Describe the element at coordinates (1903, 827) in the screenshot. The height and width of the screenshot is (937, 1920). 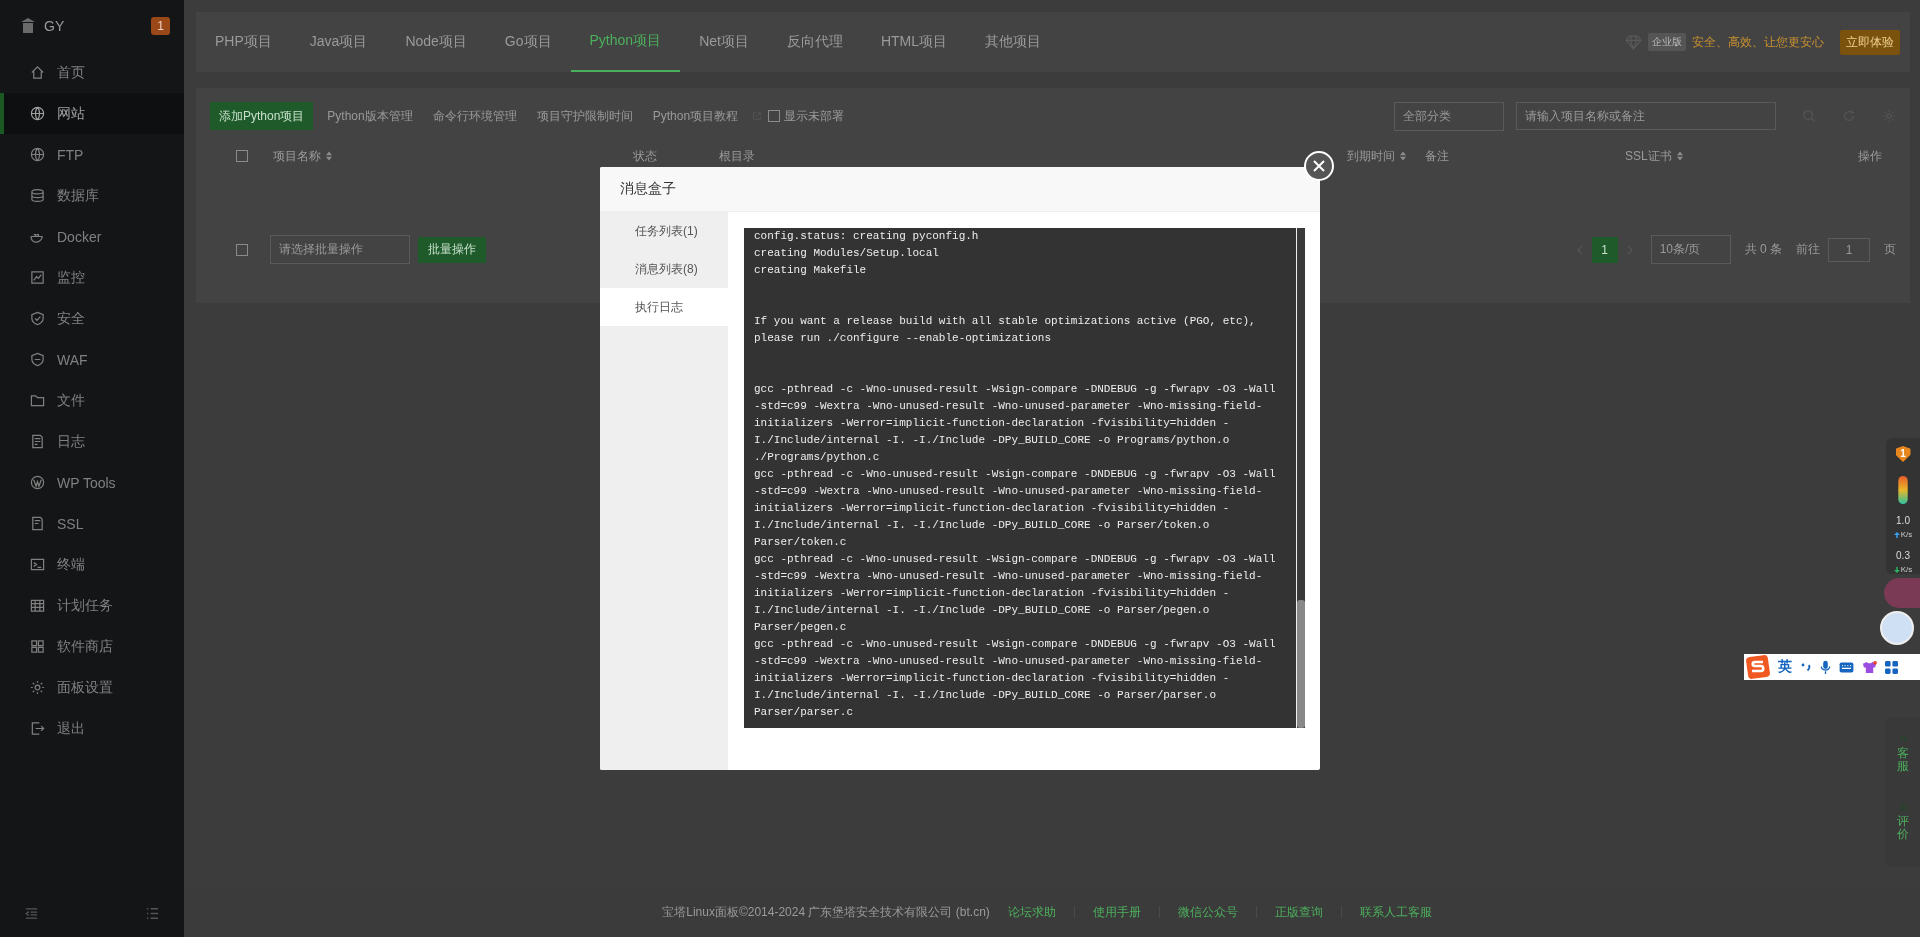
I see `review-link: 评价` at that location.